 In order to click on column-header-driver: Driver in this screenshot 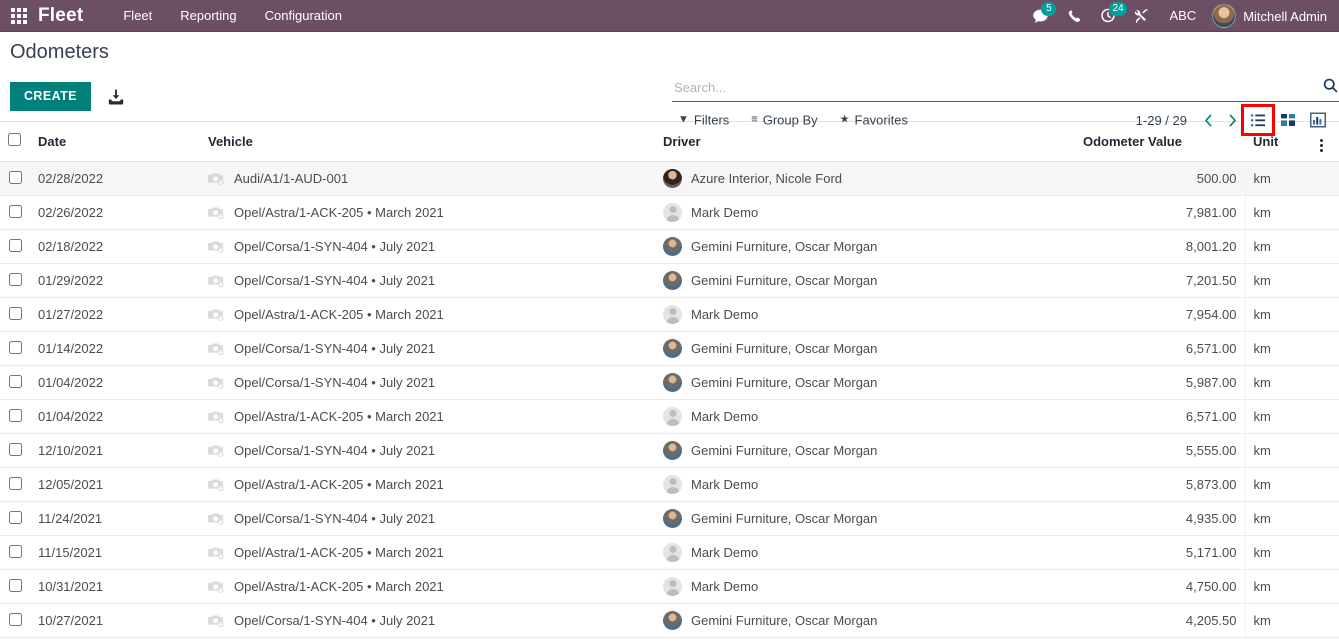, I will do `click(865, 142)`.